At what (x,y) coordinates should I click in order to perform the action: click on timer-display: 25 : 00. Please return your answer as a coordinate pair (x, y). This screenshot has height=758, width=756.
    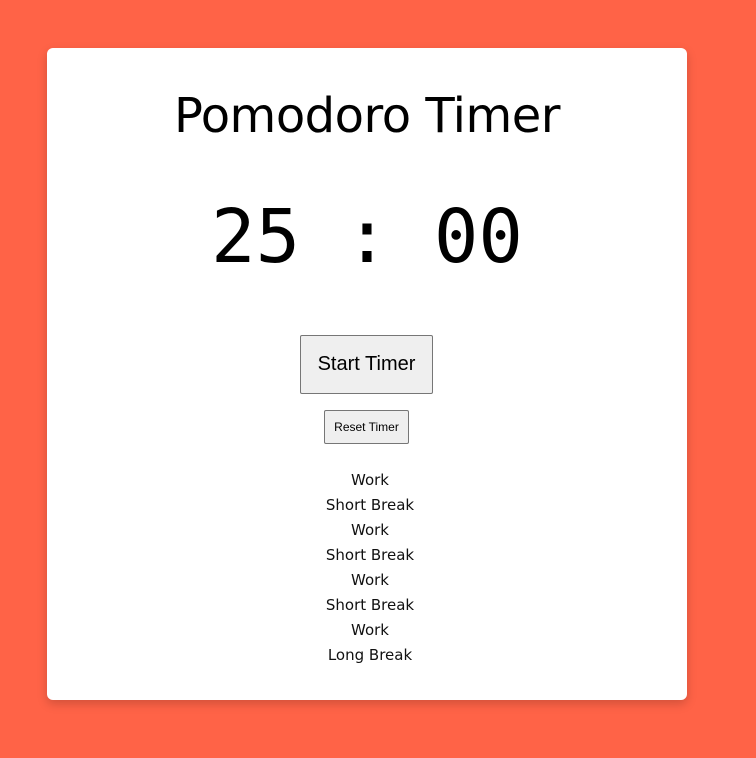
    Looking at the image, I should click on (367, 237).